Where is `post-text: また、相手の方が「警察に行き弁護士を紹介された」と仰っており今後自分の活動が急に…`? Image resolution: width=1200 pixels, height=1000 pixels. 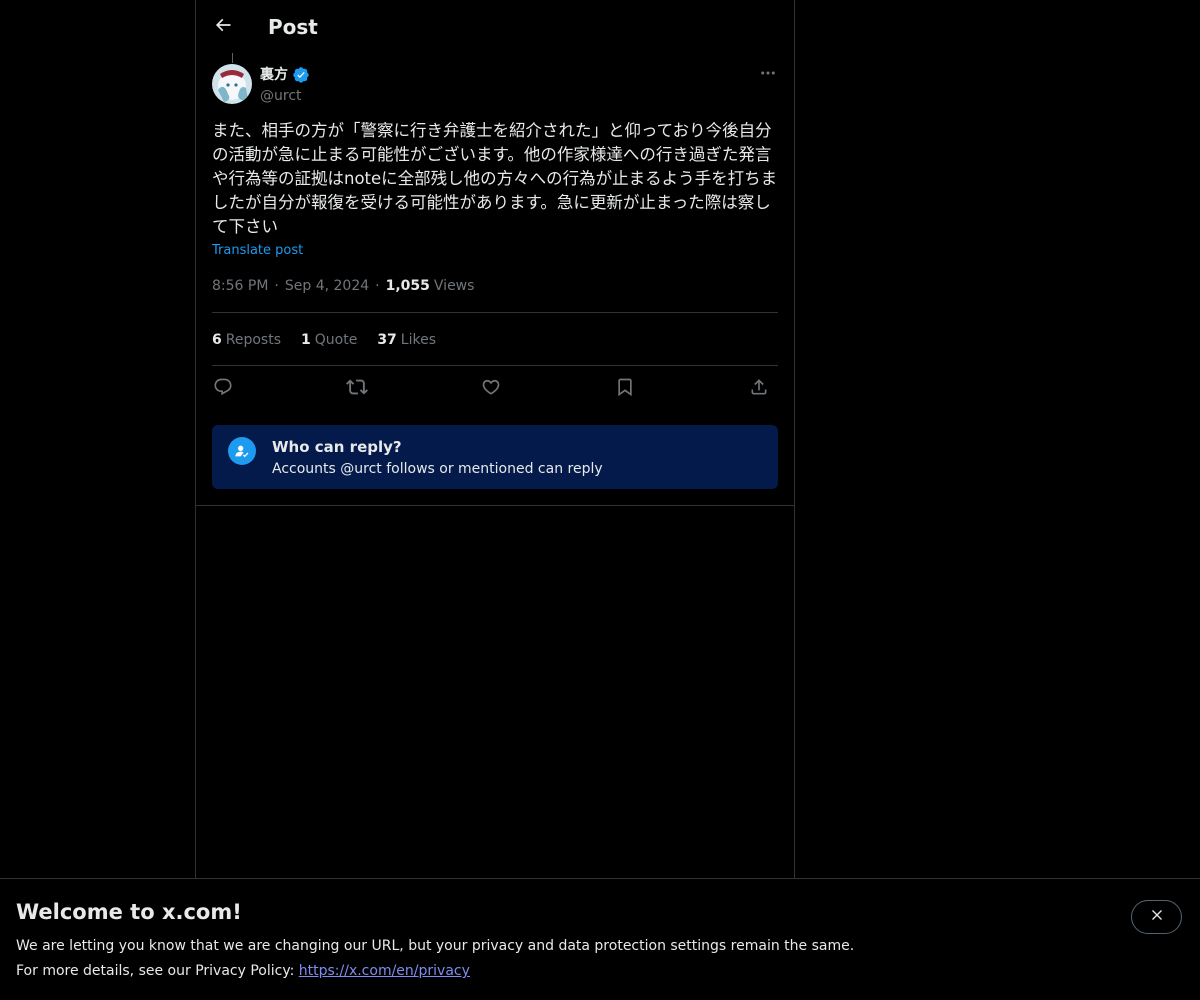 post-text: また、相手の方が「警察に行き弁護士を紹介された」と仰っており今後自分の活動が急に… is located at coordinates (495, 178).